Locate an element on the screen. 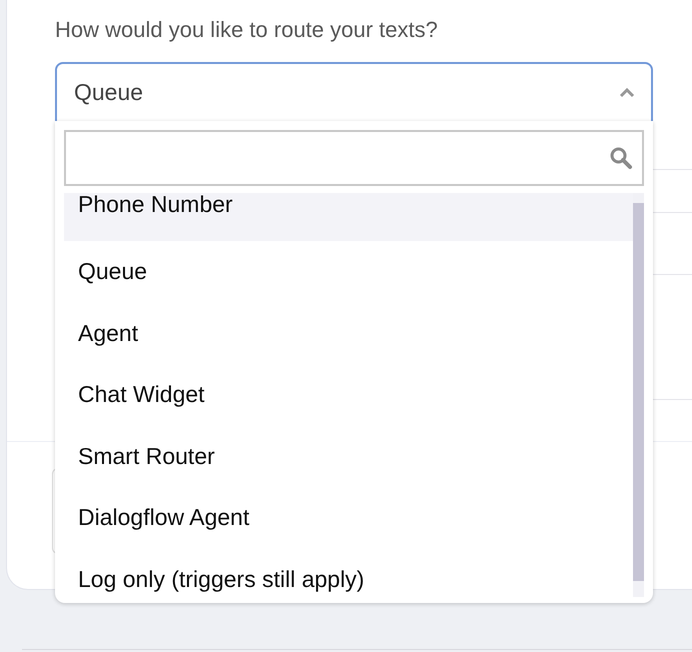  question-label: How would you like to route your texts? is located at coordinates (247, 30).